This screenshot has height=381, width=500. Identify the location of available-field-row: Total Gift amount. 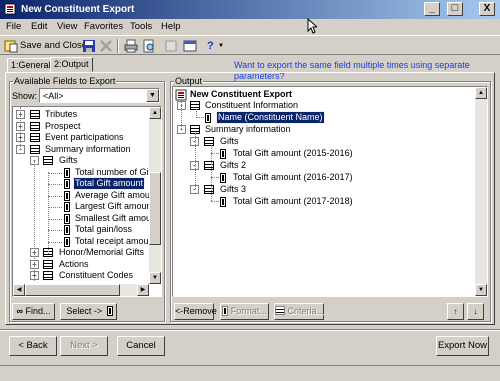
(87, 183).